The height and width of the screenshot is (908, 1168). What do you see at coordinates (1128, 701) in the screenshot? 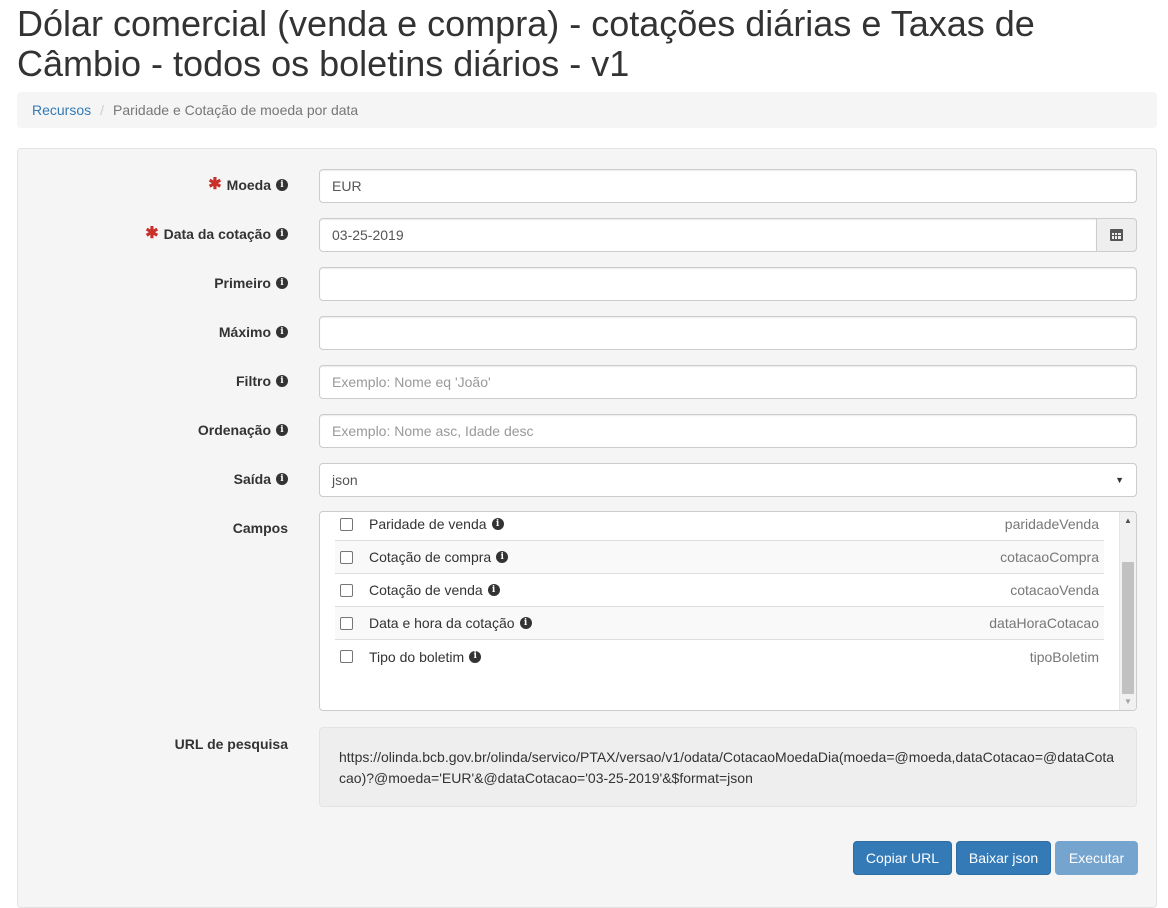
I see `scroll-down-arrow-icon: ▼` at bounding box center [1128, 701].